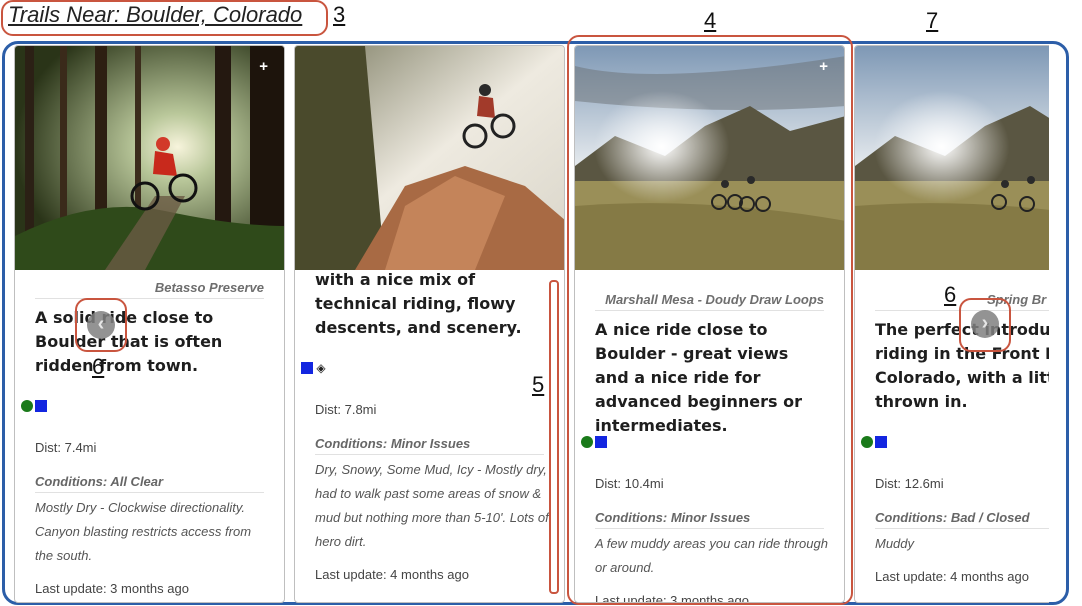 This screenshot has width=1082, height=606. Describe the element at coordinates (149, 158) in the screenshot. I see `trail-photo: +` at that location.